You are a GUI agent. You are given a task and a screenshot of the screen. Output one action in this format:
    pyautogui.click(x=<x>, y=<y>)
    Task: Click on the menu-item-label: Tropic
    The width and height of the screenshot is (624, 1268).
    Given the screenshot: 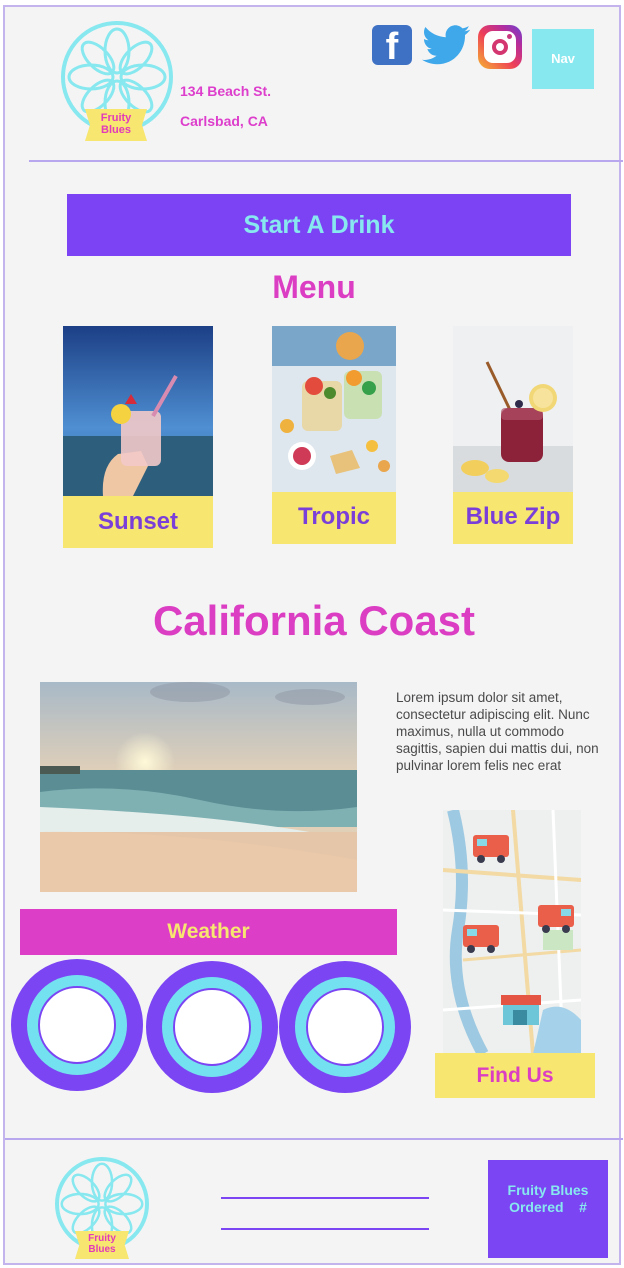 What is the action you would take?
    pyautogui.click(x=334, y=518)
    